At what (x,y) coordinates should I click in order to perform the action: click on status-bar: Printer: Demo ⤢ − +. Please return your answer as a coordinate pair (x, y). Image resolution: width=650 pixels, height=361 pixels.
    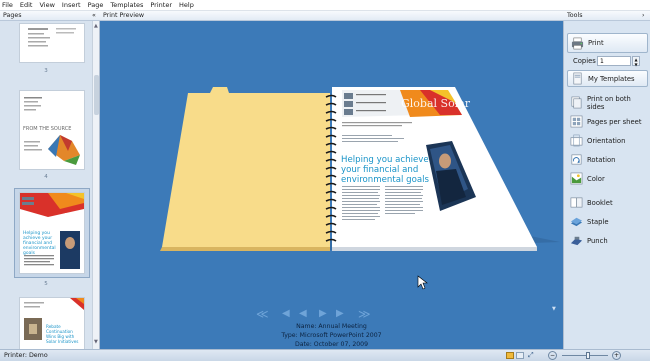
    Looking at the image, I should click on (325, 355).